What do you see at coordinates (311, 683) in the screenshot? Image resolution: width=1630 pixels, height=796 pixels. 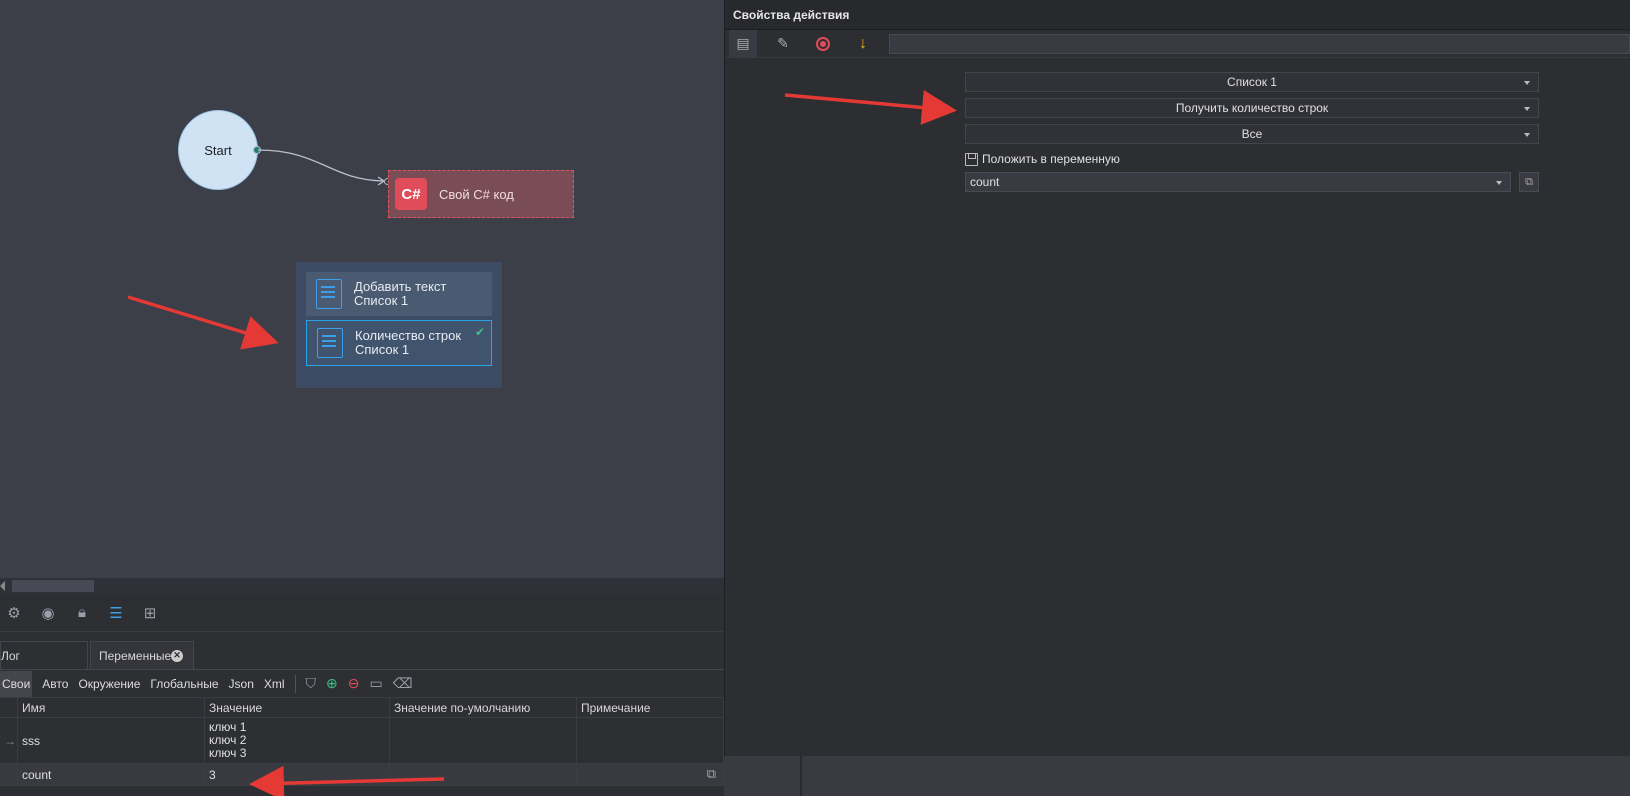 I see `filter-icon: ⛉` at bounding box center [311, 683].